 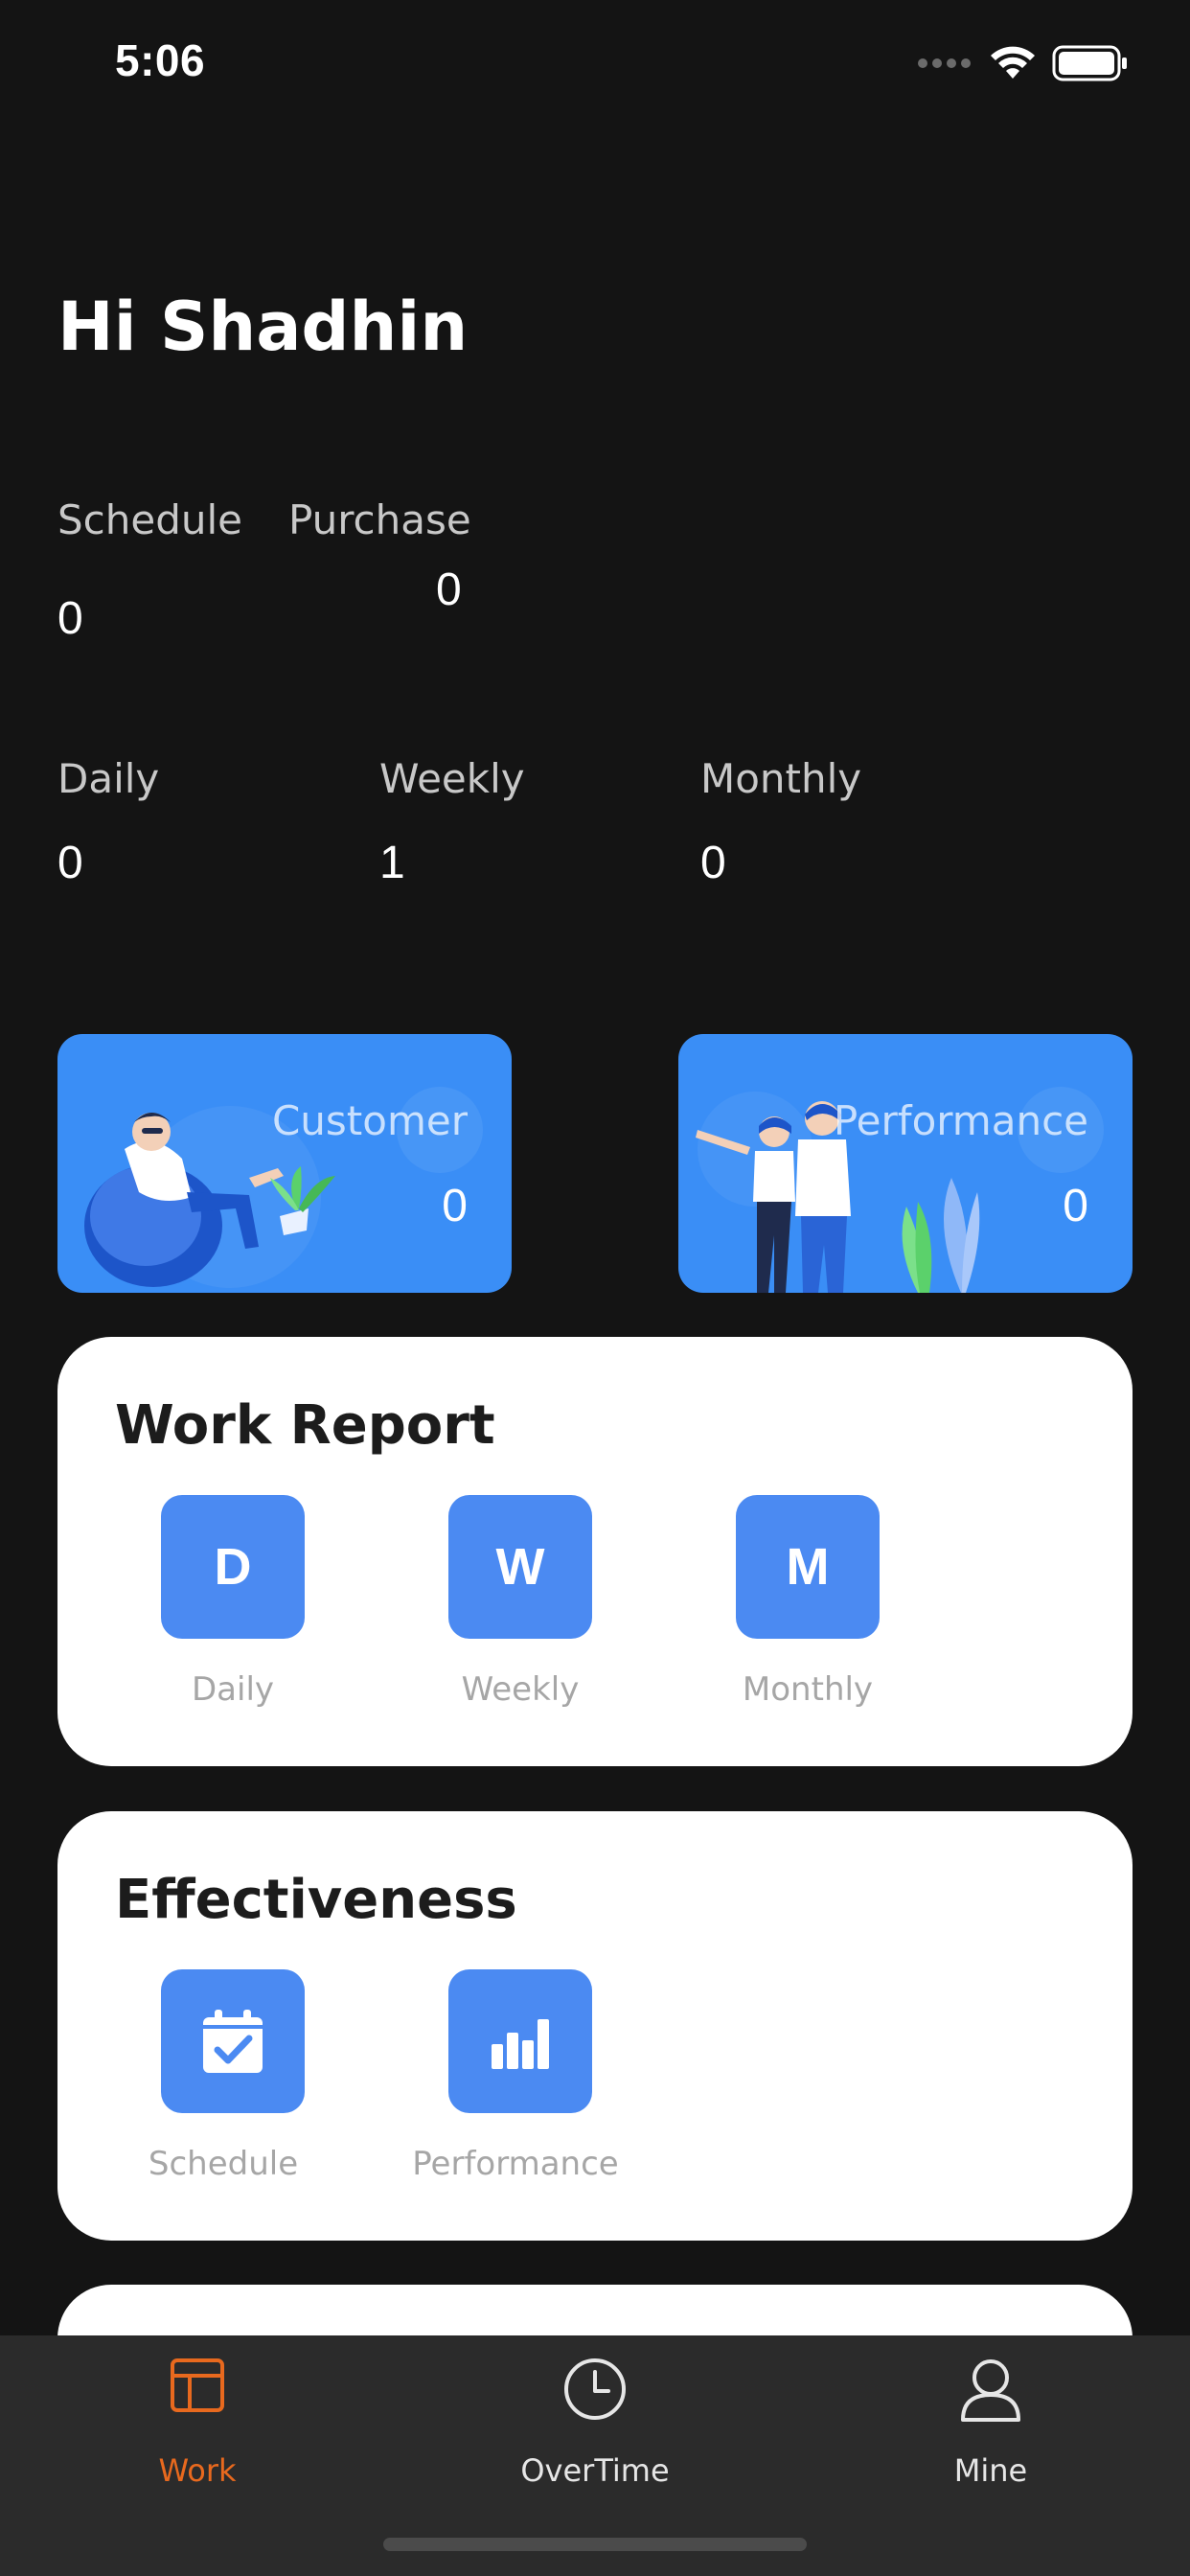 What do you see at coordinates (595, 2544) in the screenshot?
I see `home-indicator` at bounding box center [595, 2544].